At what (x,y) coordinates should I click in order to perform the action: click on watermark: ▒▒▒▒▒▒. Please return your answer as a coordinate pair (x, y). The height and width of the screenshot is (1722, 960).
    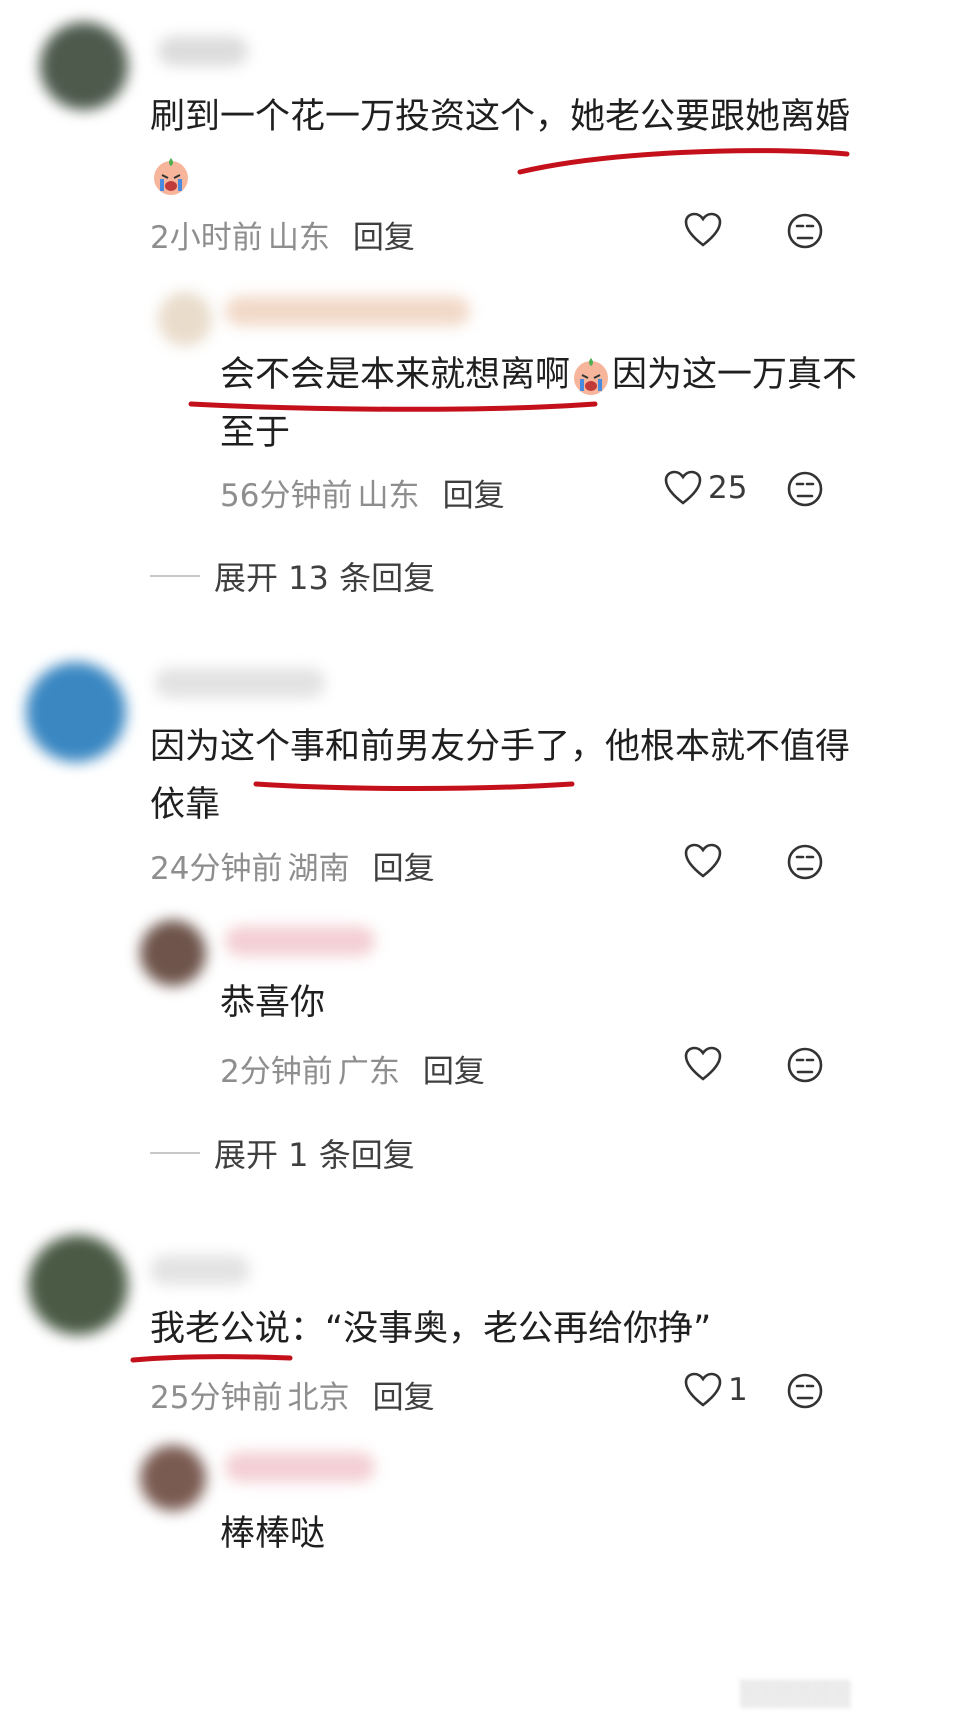
    Looking at the image, I should click on (795, 1694).